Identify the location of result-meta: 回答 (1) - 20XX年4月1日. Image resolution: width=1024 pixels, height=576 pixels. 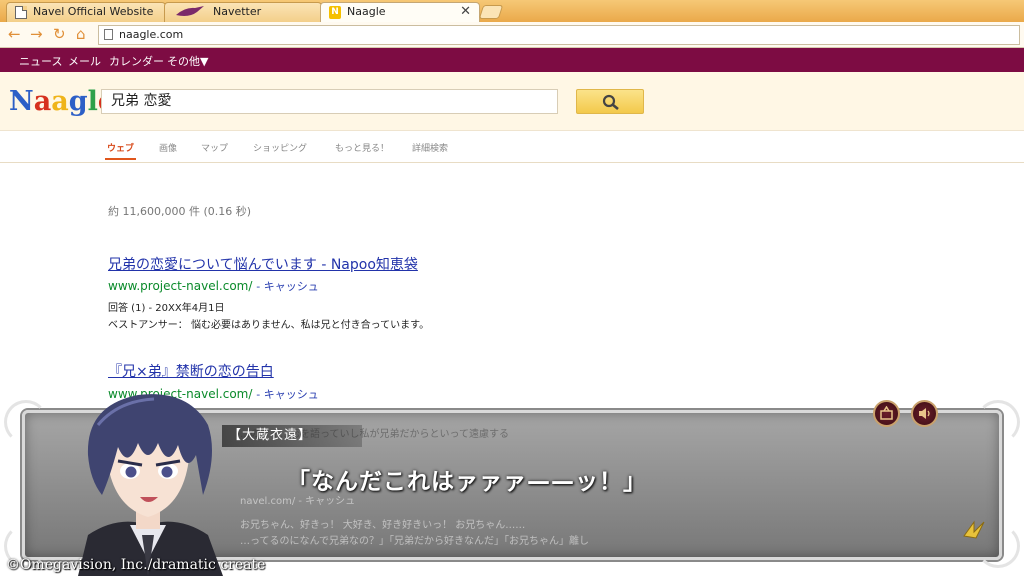
(166, 308).